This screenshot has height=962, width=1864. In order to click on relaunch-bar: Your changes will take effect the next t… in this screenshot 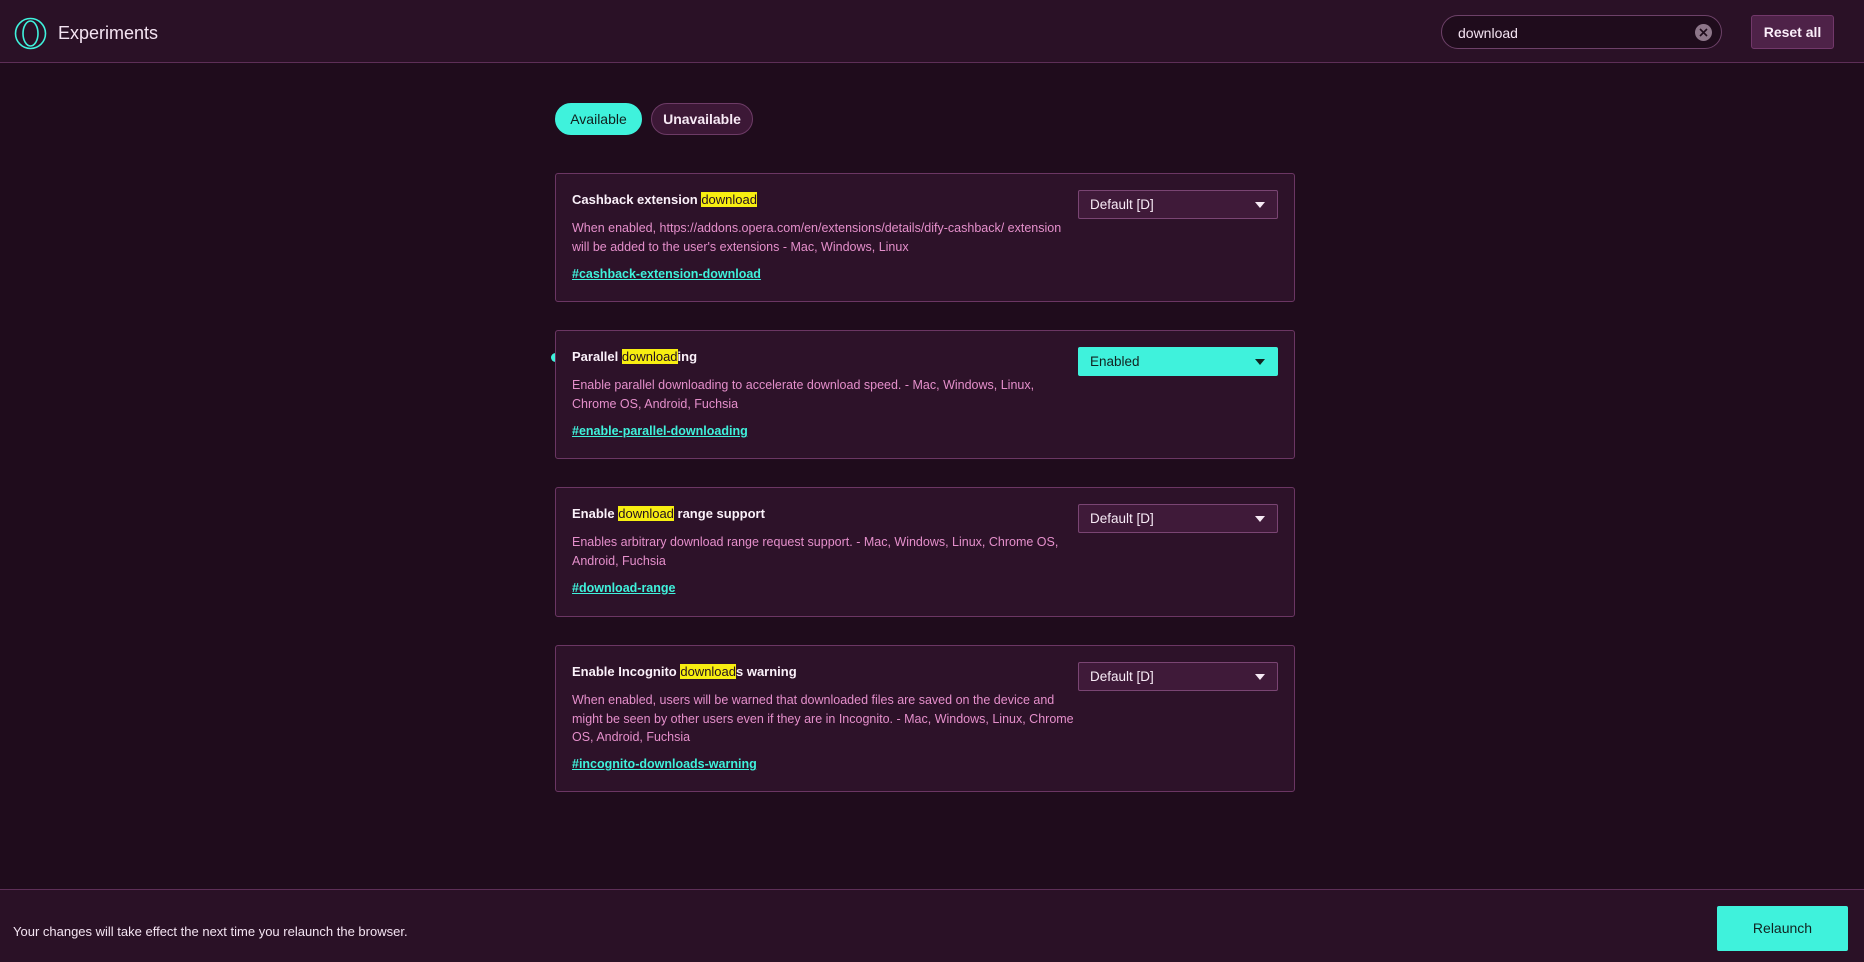, I will do `click(932, 925)`.